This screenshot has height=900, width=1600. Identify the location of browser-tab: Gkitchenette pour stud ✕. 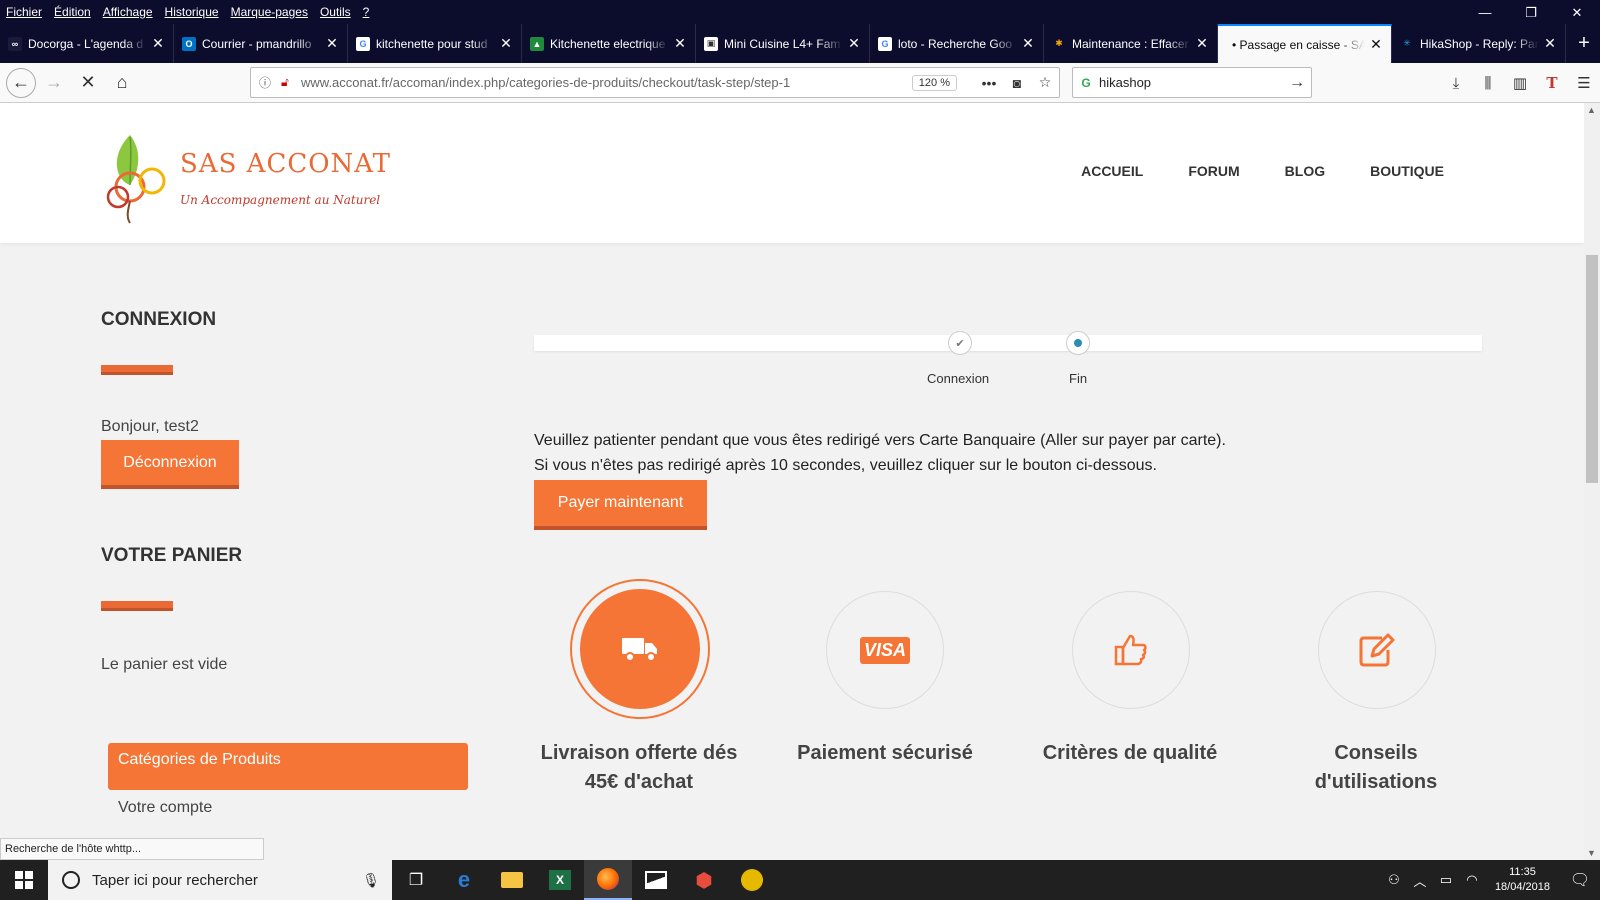
(435, 43).